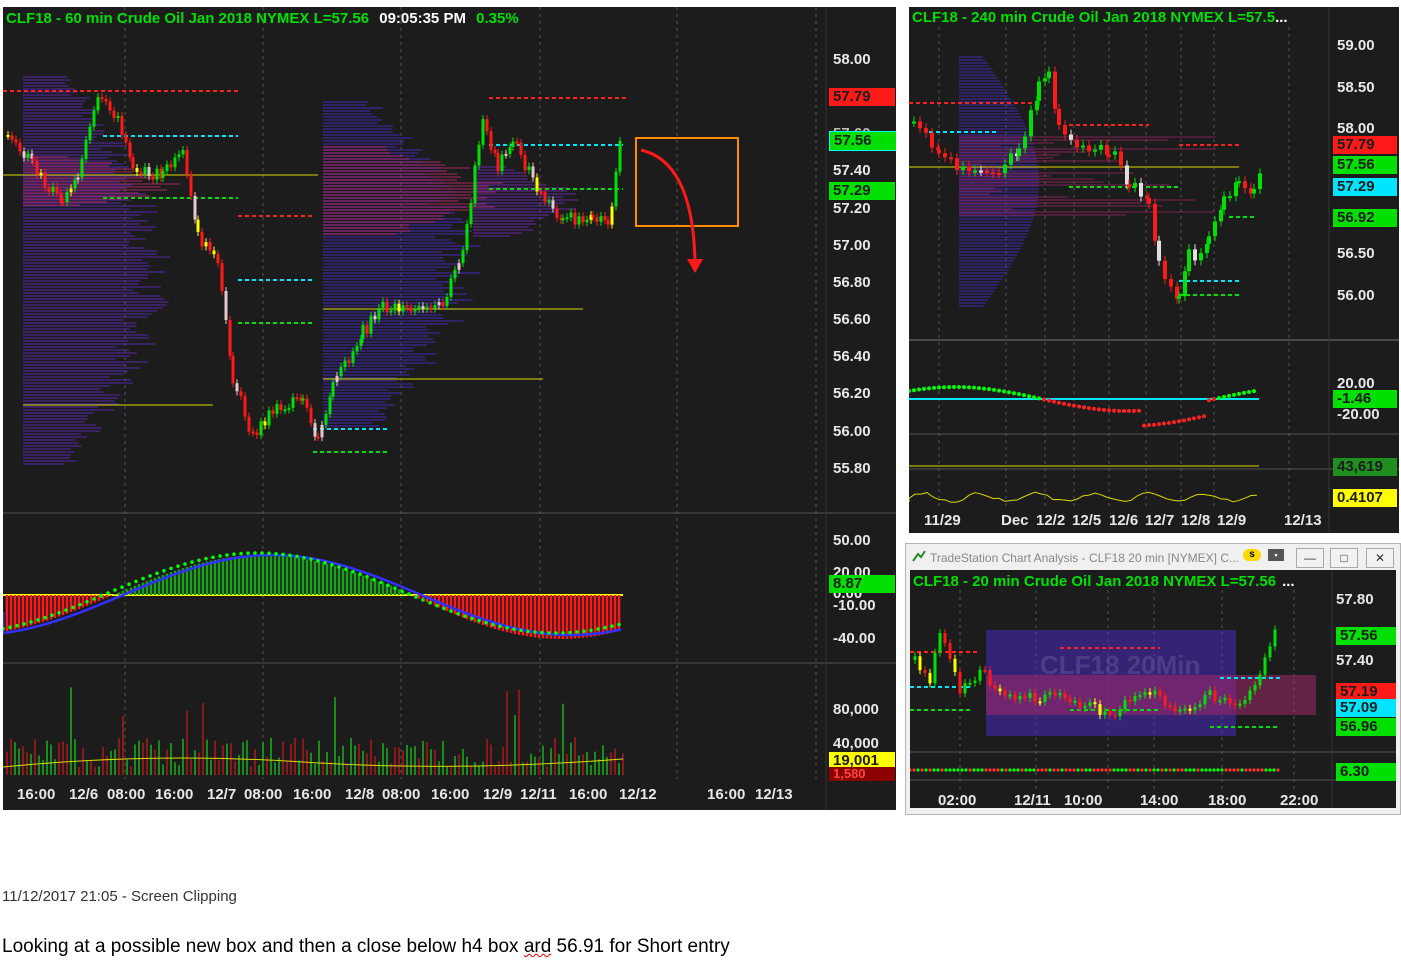 This screenshot has height=976, width=1401. What do you see at coordinates (1365, 187) in the screenshot?
I see `h4-price-badge: 57.29` at bounding box center [1365, 187].